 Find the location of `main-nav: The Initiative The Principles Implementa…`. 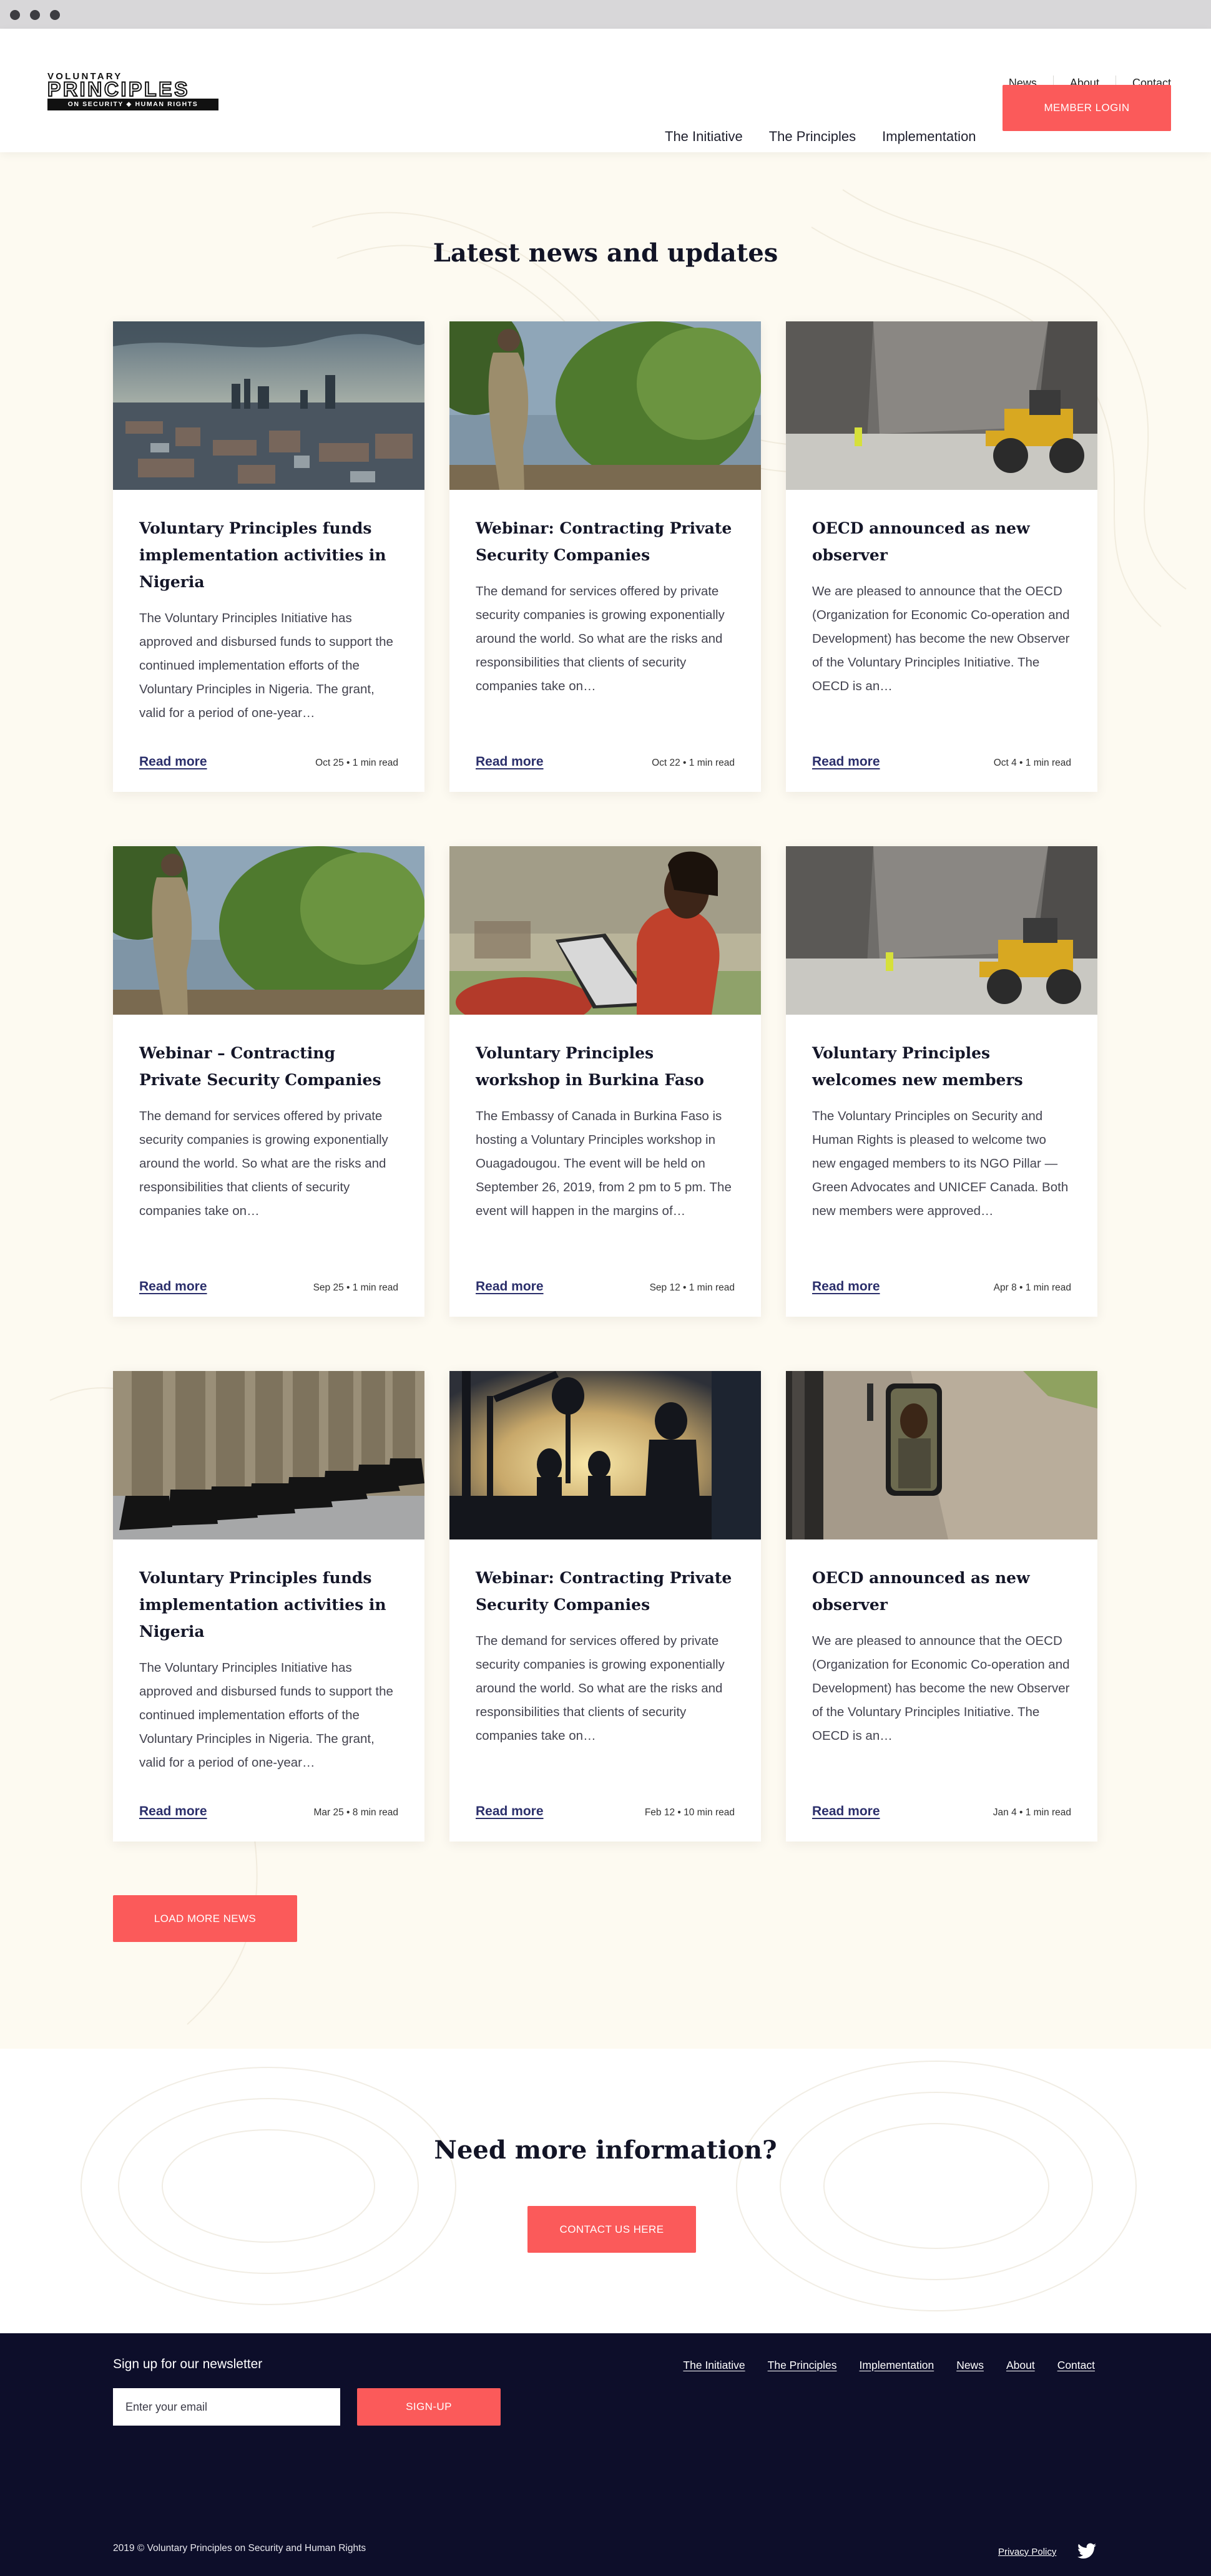

main-nav: The Initiative The Principles Implementa… is located at coordinates (834, 137).